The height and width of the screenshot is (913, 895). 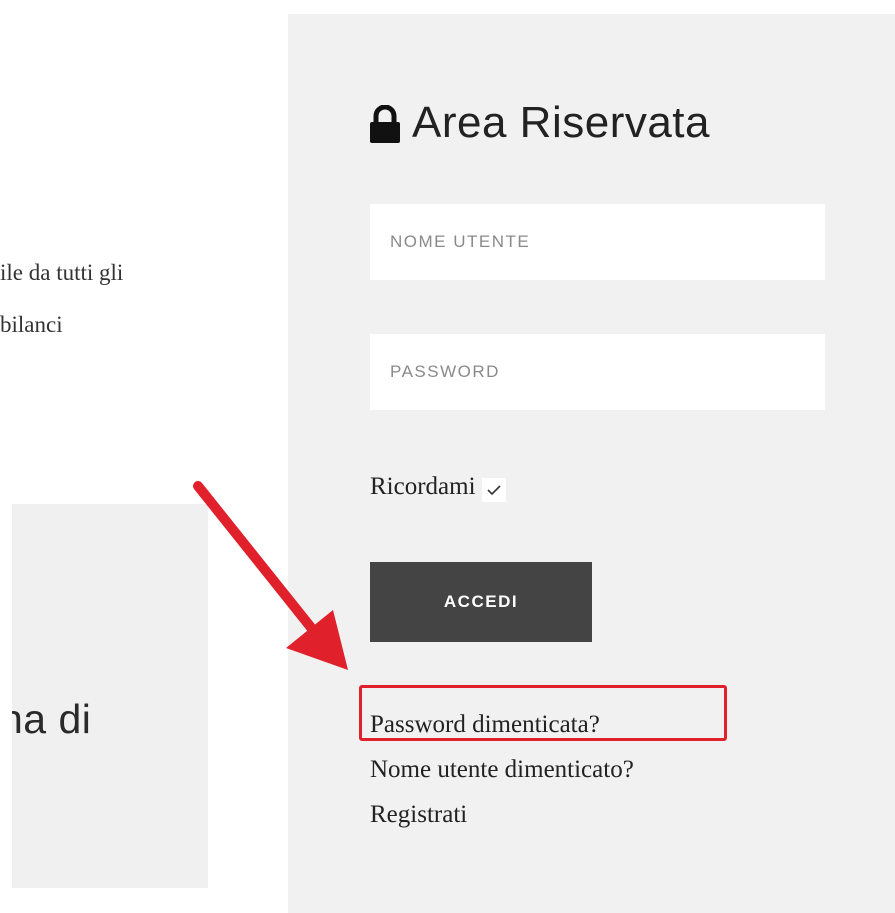 What do you see at coordinates (385, 124) in the screenshot?
I see `lock-icon` at bounding box center [385, 124].